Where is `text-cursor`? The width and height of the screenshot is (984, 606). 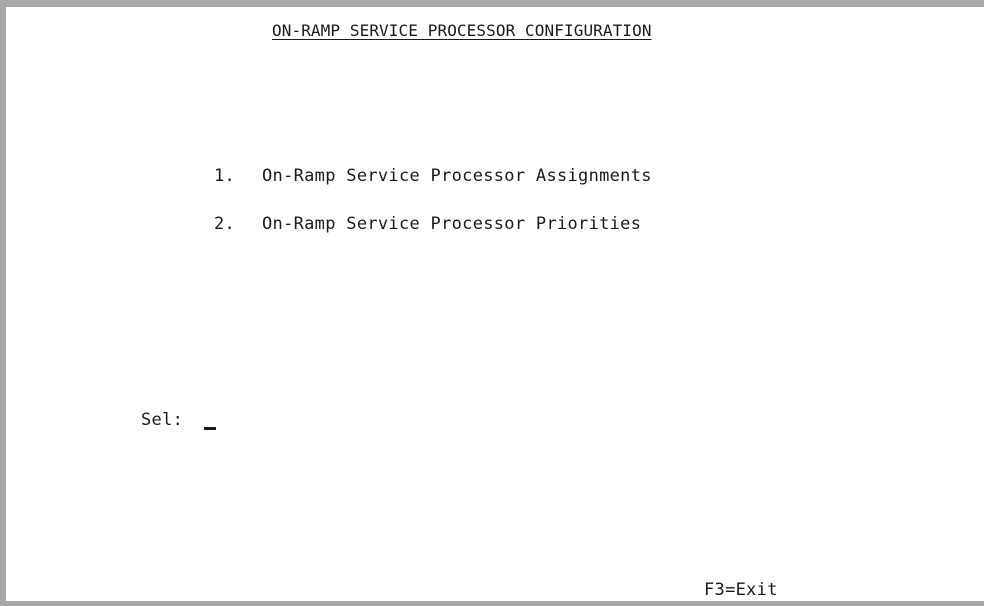 text-cursor is located at coordinates (210, 428).